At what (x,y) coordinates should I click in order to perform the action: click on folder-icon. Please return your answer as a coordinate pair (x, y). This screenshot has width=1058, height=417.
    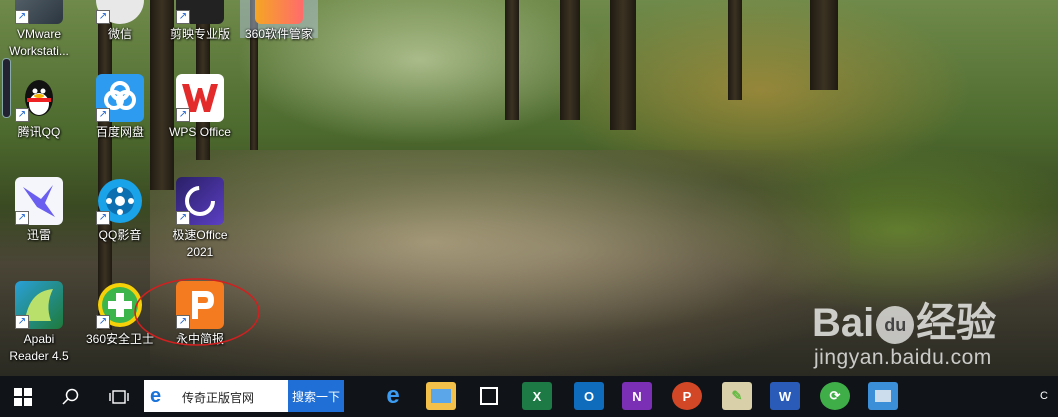
    Looking at the image, I should click on (441, 396).